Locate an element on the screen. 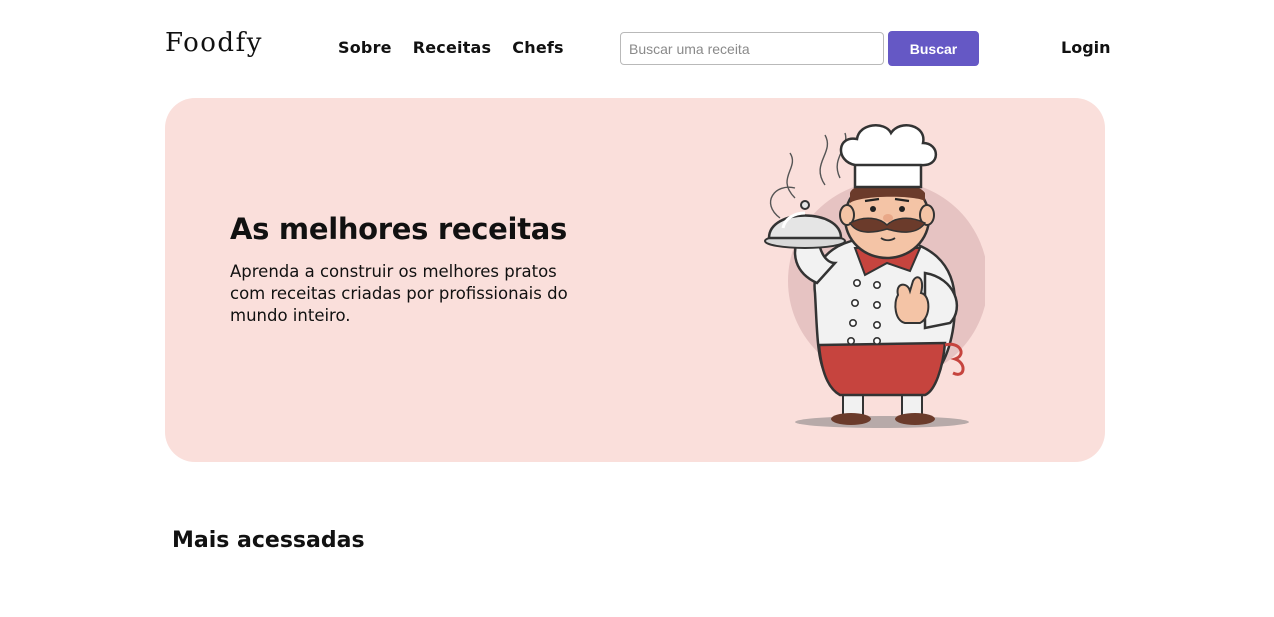 Image resolution: width=1274 pixels, height=617 pixels. nav-item-chefs: Chefs is located at coordinates (537, 47).